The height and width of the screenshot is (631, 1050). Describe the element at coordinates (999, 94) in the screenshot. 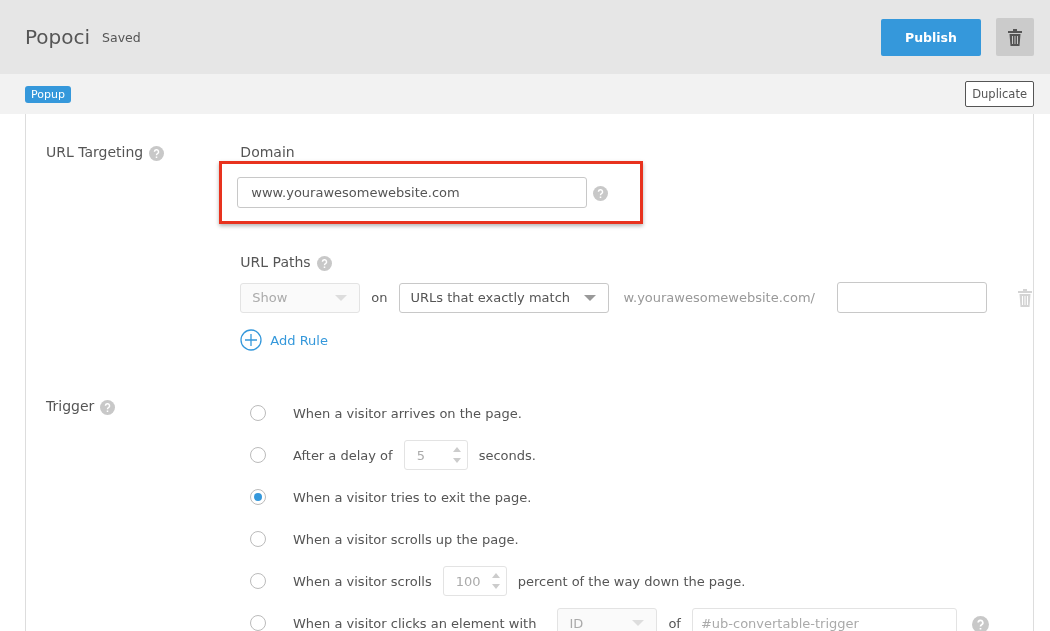

I see `duplicate-button: Duplicate` at that location.